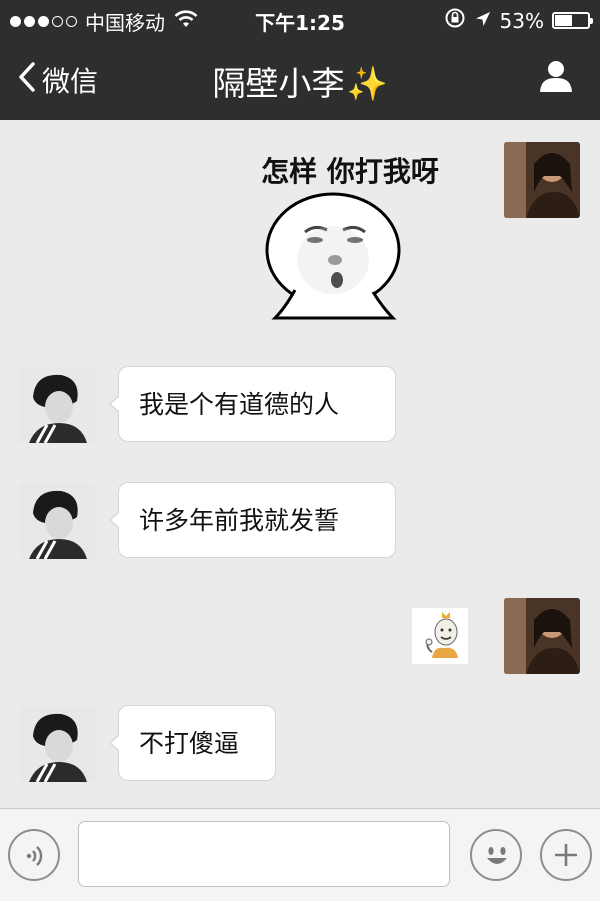 This screenshot has height=901, width=600. I want to click on header: 中国移动 下午1:25 53% 微信 隔壁小李✨, so click(300, 60).